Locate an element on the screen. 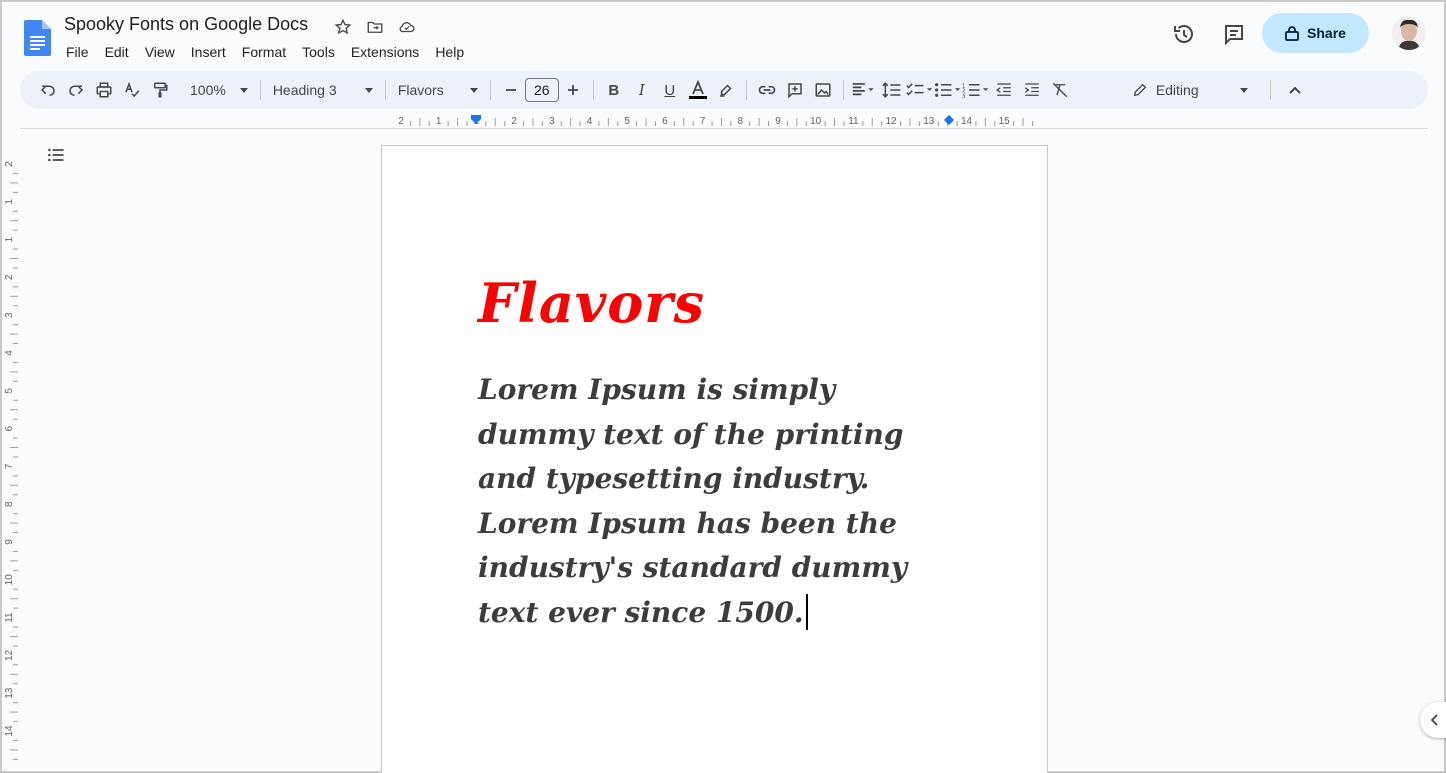 The width and height of the screenshot is (1446, 773). document-heading: Flavors is located at coordinates (591, 303).